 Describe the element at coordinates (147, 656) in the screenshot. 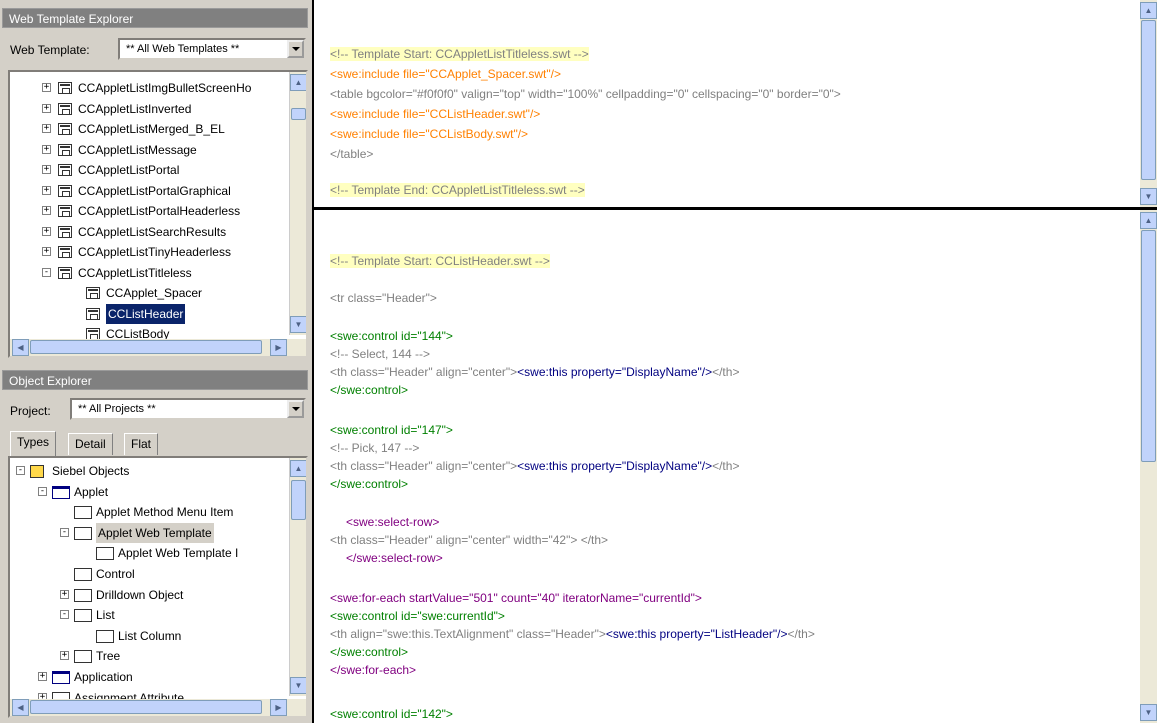

I see `object-tree-item: + Tree` at that location.